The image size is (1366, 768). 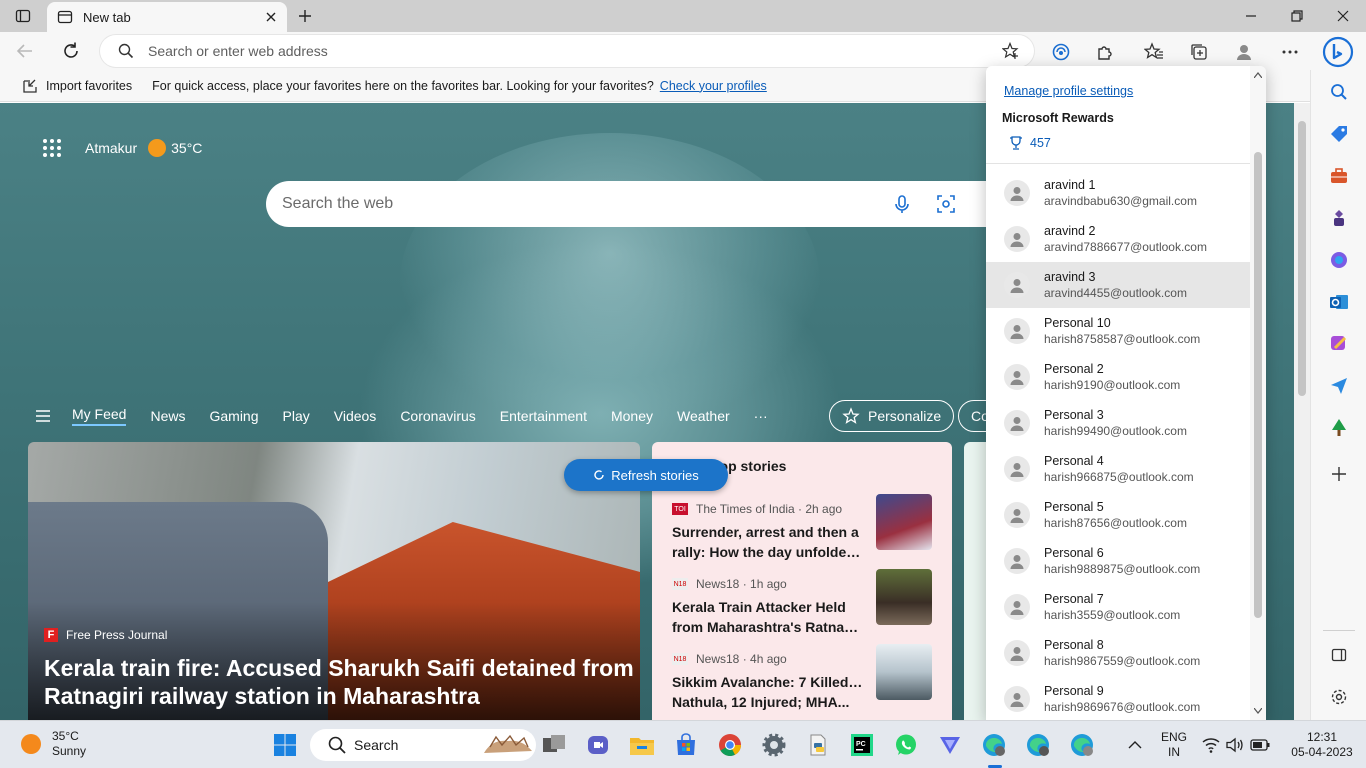 What do you see at coordinates (52, 148) in the screenshot?
I see `apps-grid-icon` at bounding box center [52, 148].